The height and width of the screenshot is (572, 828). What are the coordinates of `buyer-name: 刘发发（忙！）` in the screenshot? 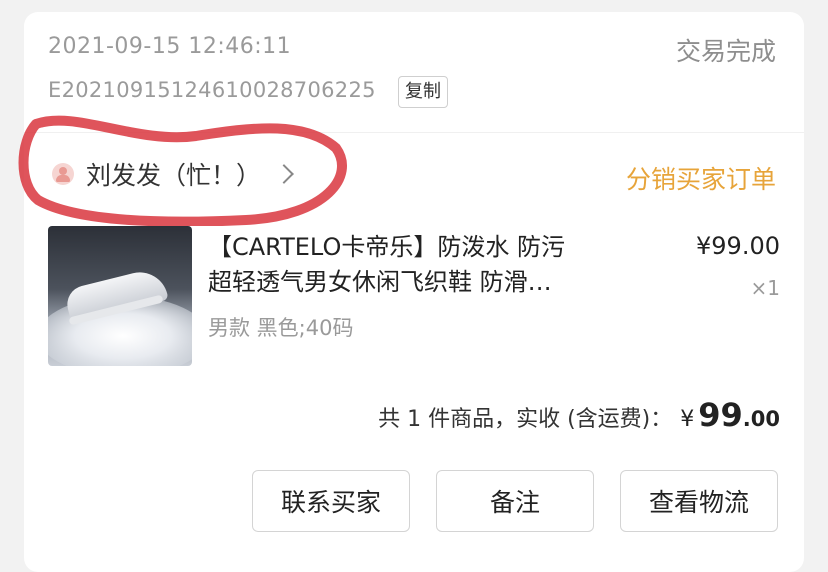 It's located at (174, 175).